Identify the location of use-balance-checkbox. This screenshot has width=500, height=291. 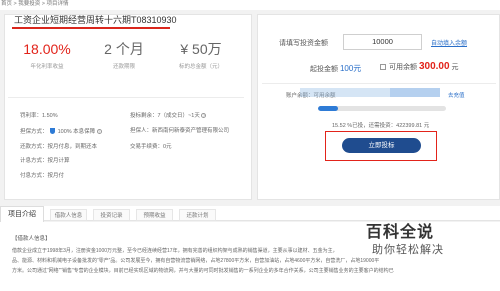
(383, 67).